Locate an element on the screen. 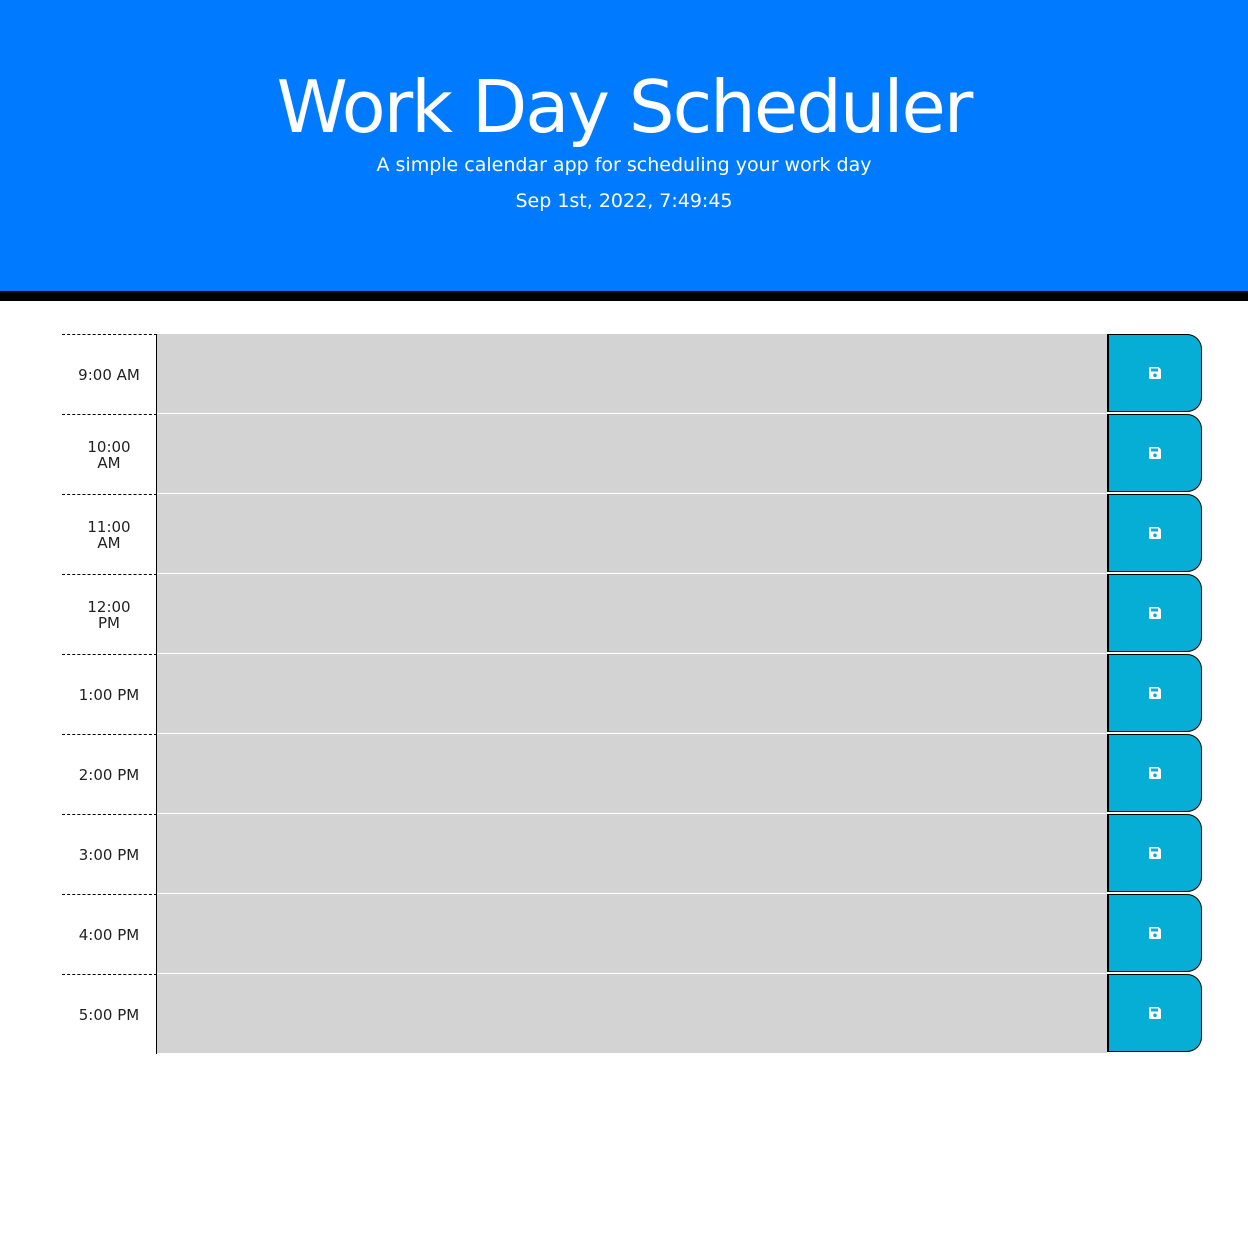  hour-label: 11:00 AM is located at coordinates (109, 534).